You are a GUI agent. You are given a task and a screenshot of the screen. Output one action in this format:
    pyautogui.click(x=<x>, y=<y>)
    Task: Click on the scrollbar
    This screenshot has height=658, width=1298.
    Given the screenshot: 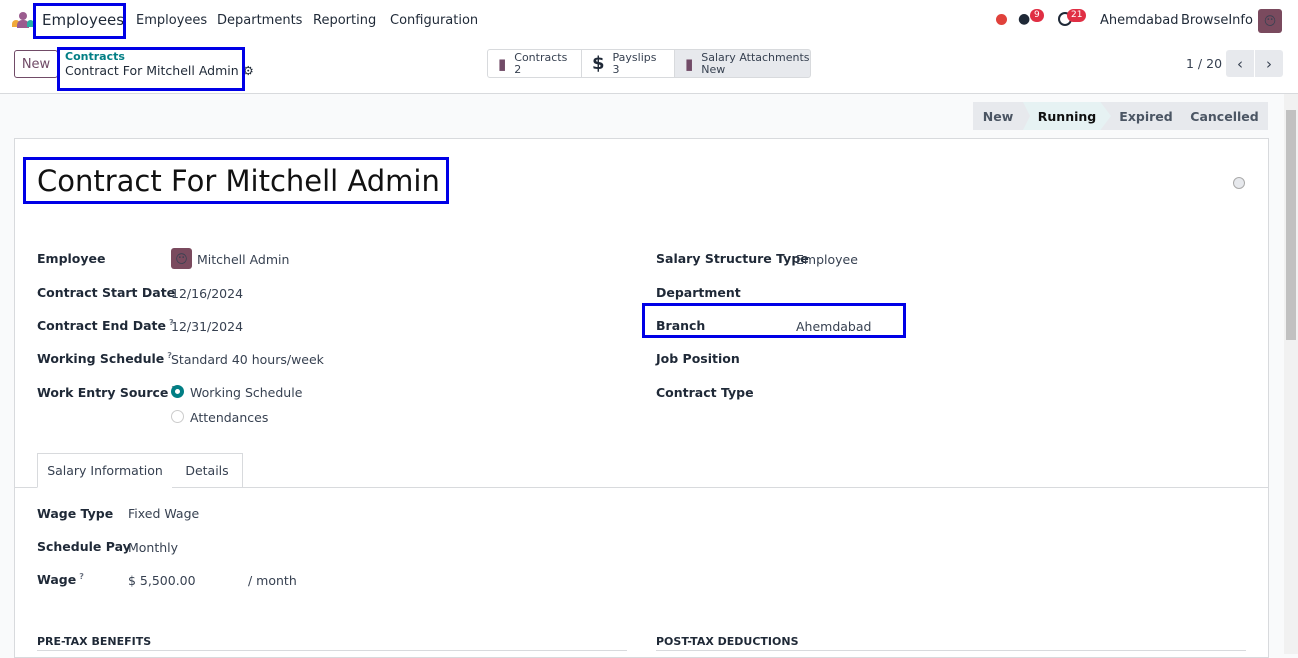 What is the action you would take?
    pyautogui.click(x=1291, y=374)
    